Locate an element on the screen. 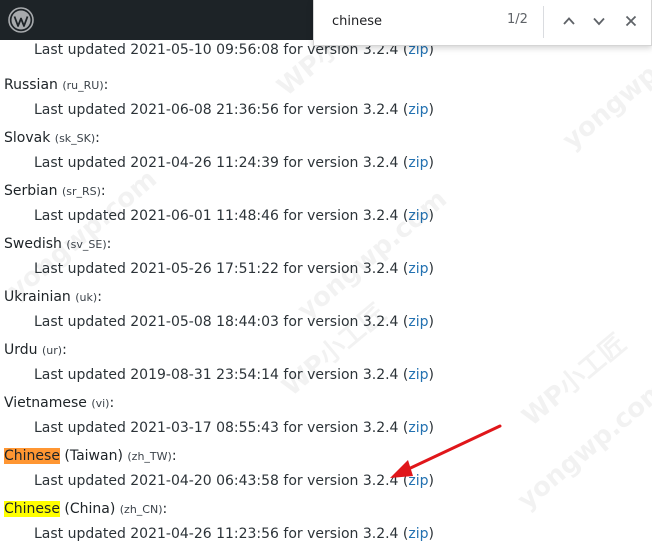  annotation-arrow is located at coordinates (446, 451).